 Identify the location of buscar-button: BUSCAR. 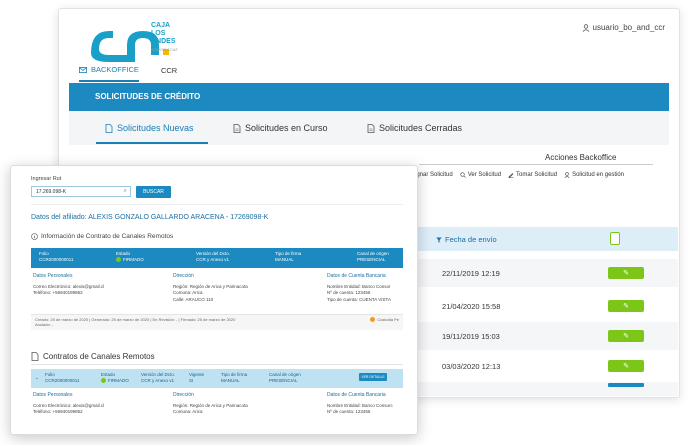
(153, 192).